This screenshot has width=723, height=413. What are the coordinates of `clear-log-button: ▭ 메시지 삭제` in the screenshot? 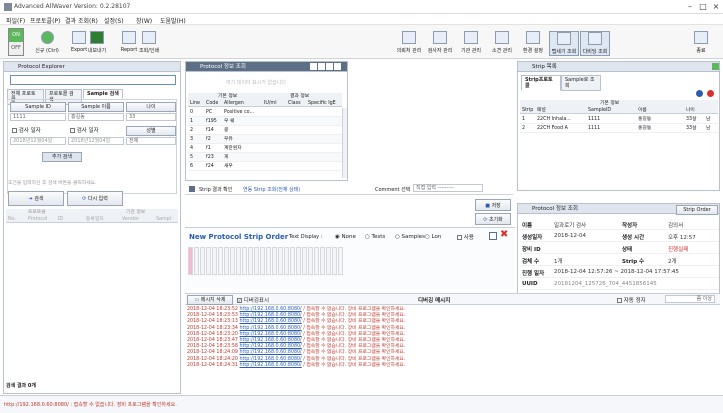 It's located at (210, 300).